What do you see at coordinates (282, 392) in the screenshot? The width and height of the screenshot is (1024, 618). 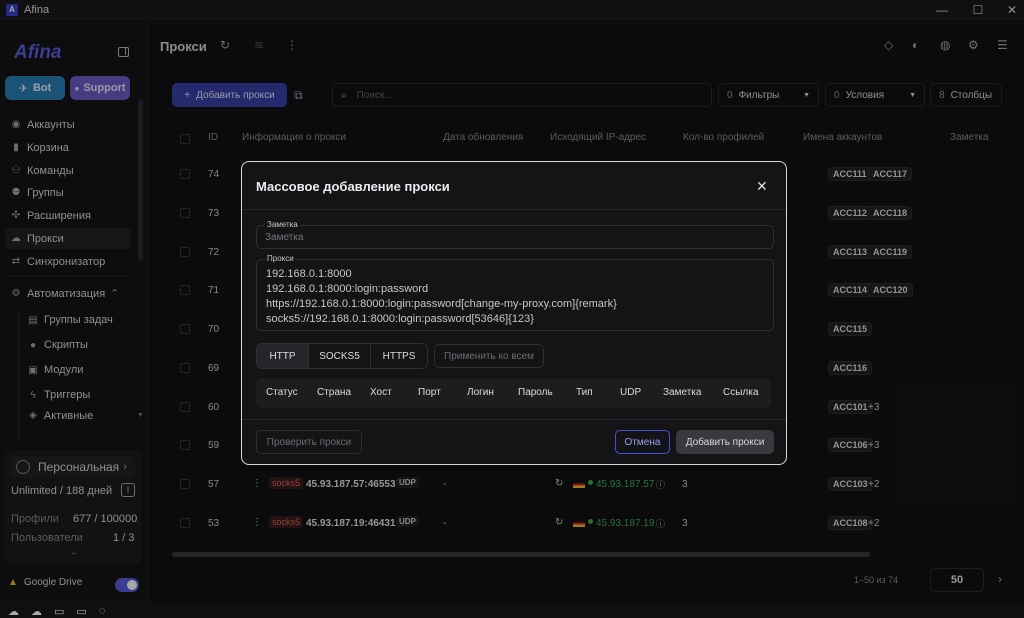 I see `column-header: Статус` at bounding box center [282, 392].